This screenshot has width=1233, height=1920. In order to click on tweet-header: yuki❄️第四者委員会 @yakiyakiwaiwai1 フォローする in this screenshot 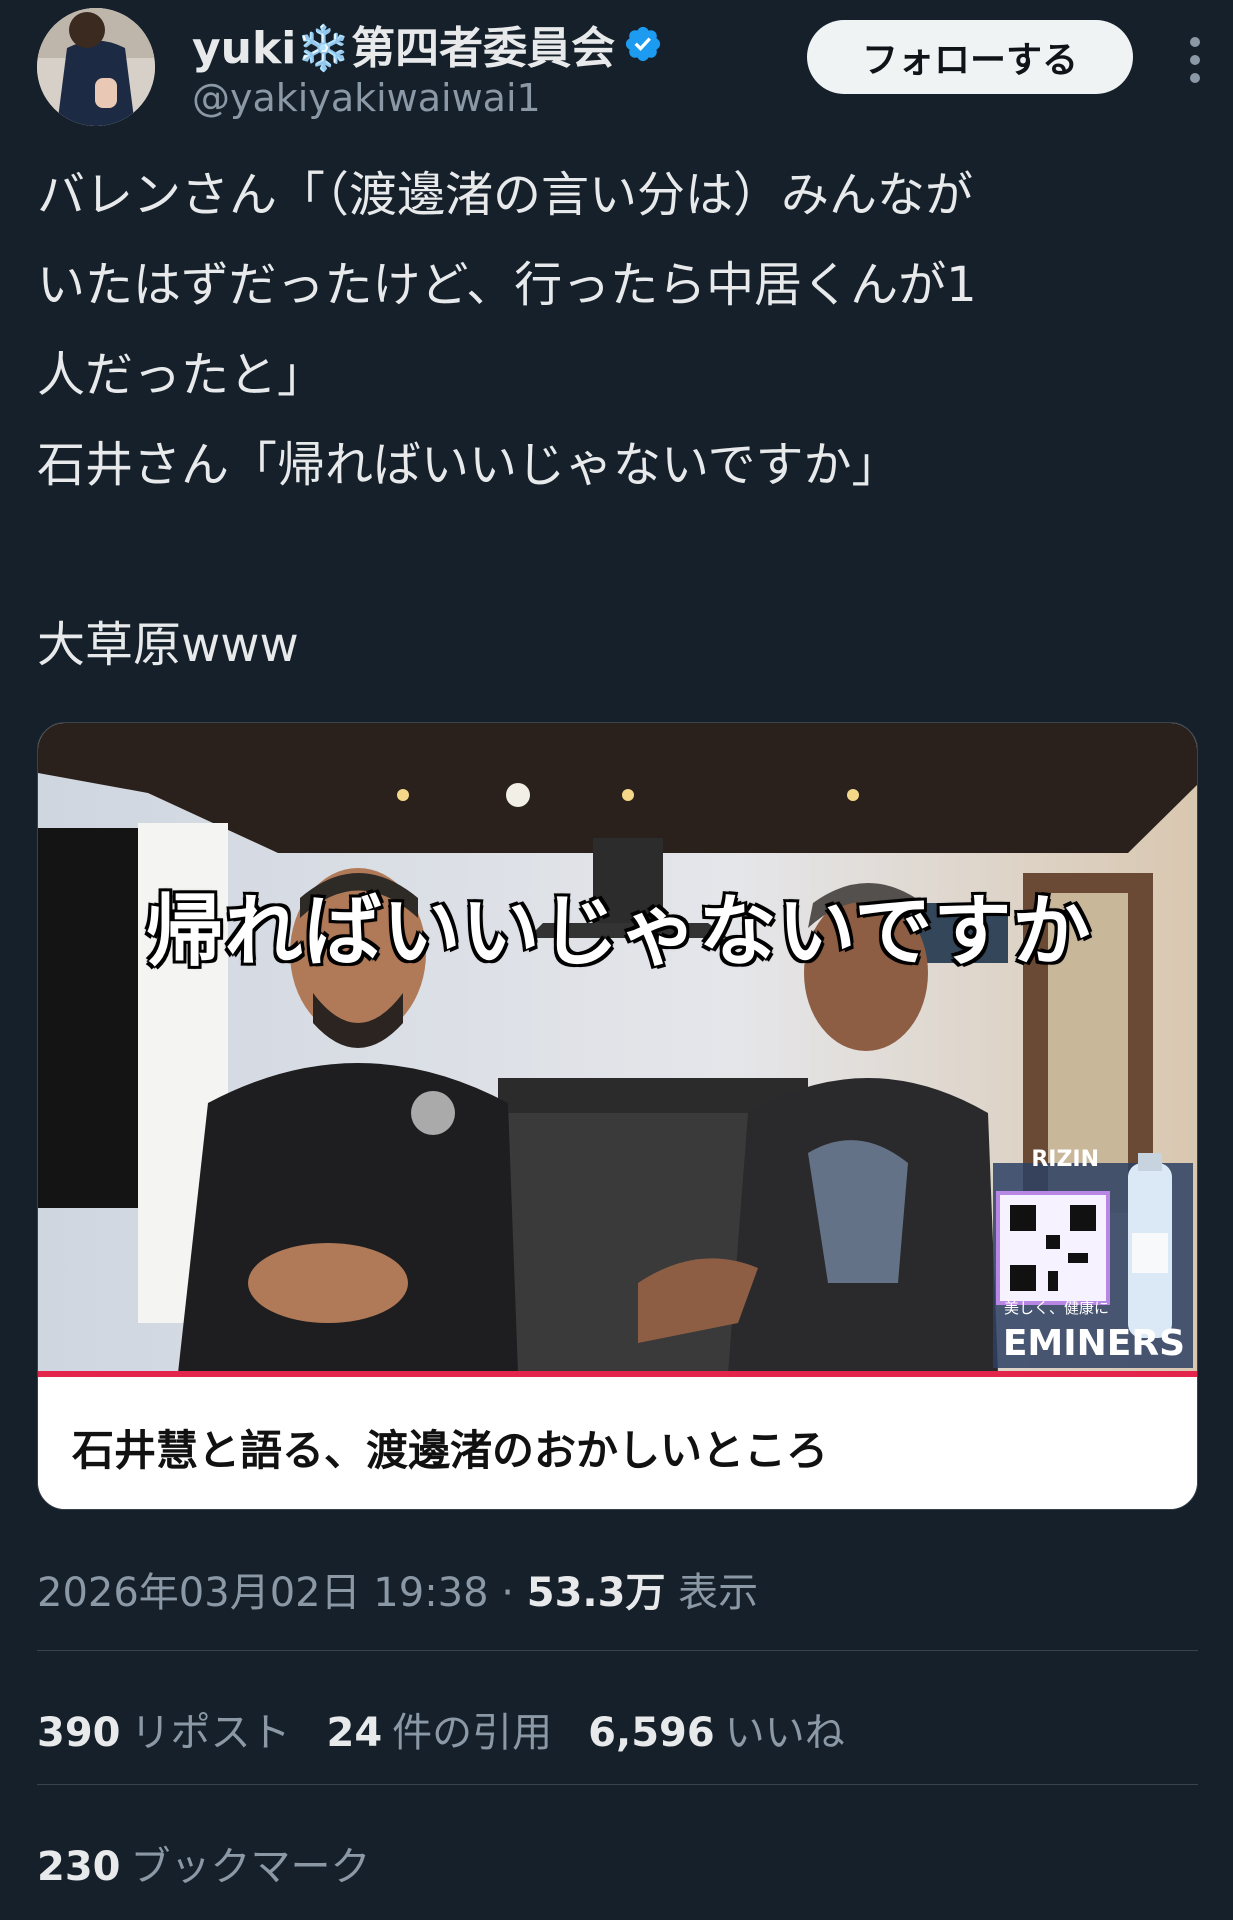, I will do `click(621, 68)`.